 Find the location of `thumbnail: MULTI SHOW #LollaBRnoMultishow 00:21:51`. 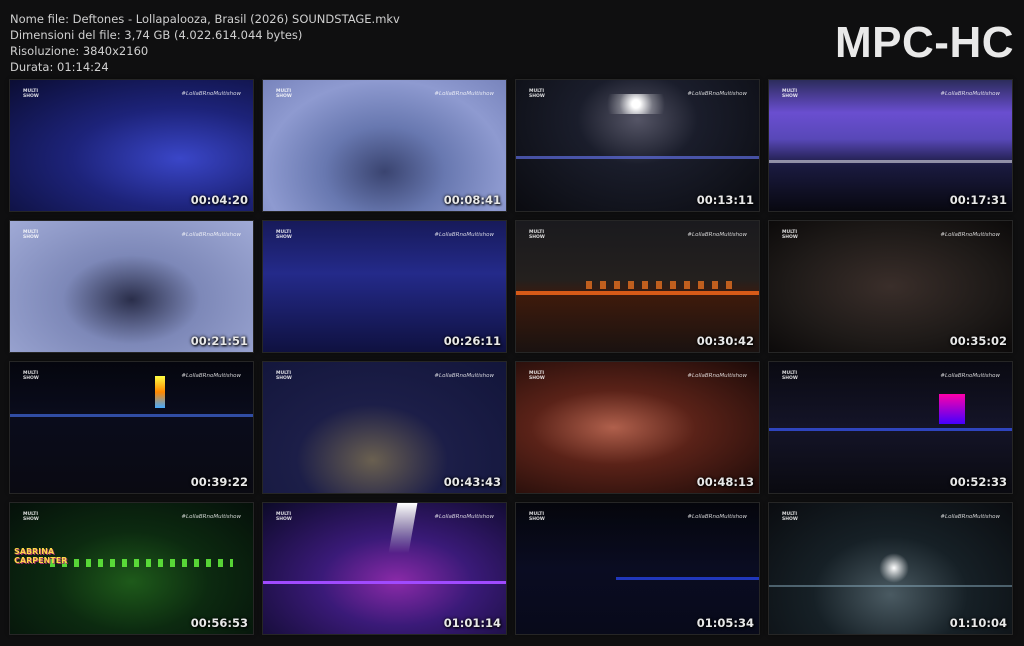

thumbnail: MULTI SHOW #LollaBRnoMultishow 00:21:51 is located at coordinates (131, 286).